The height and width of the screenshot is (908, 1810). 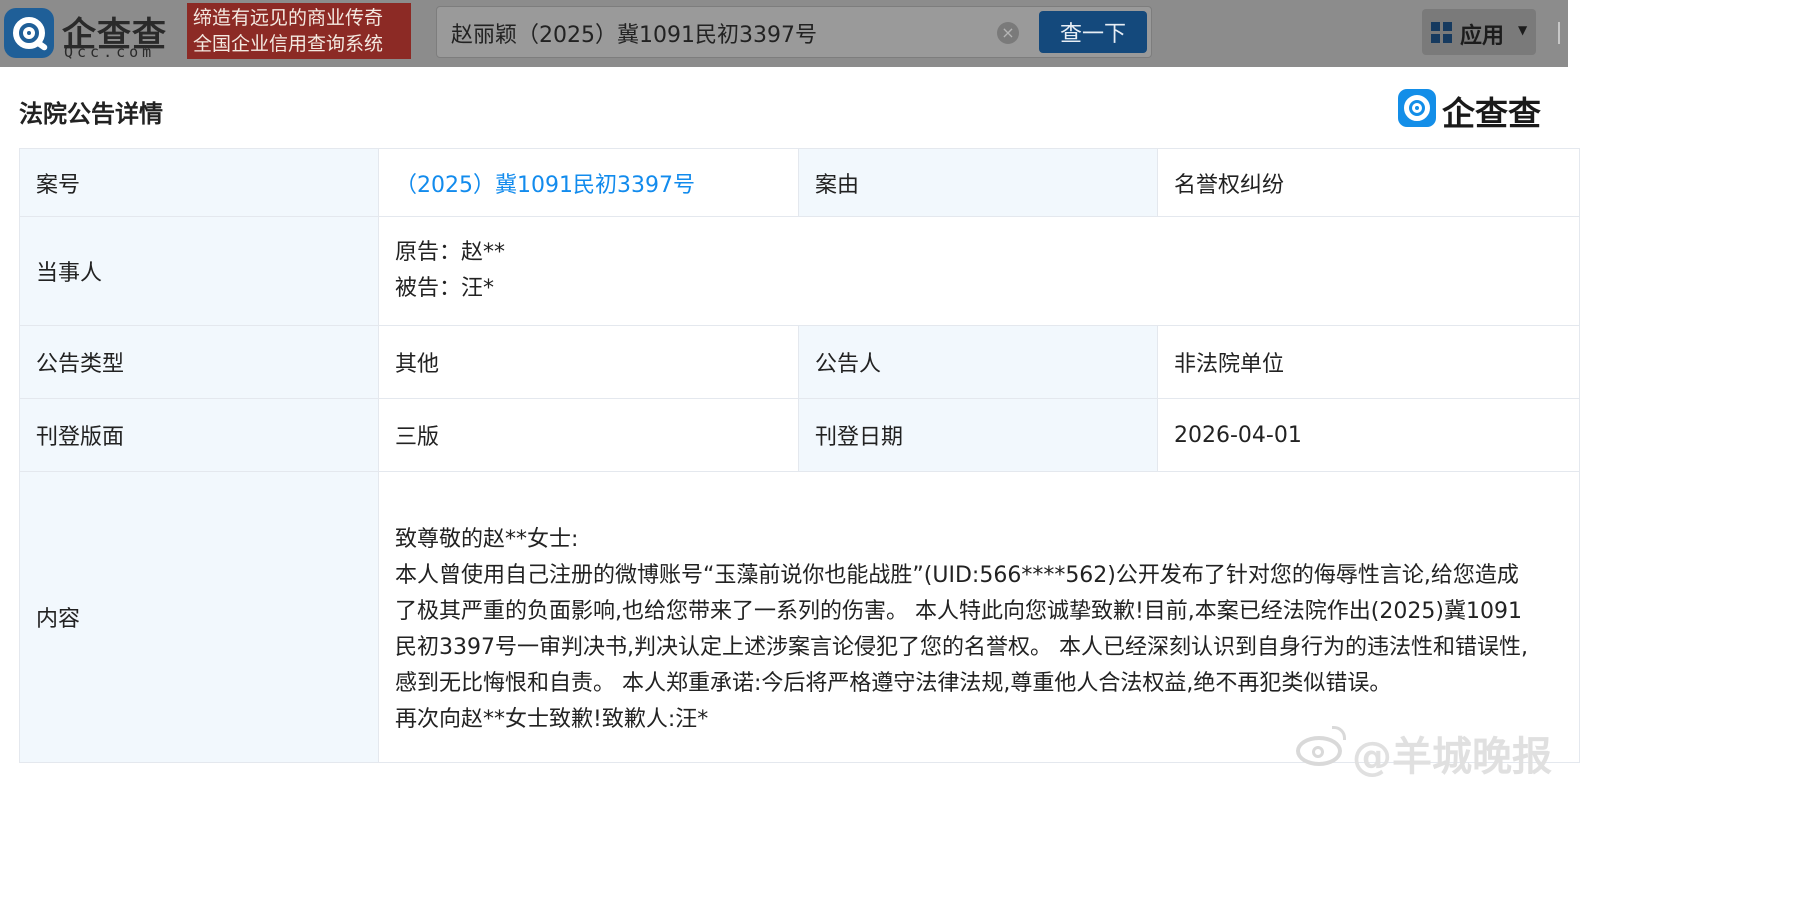 I want to click on logo-text-en: Qcc.com, so click(x=110, y=52).